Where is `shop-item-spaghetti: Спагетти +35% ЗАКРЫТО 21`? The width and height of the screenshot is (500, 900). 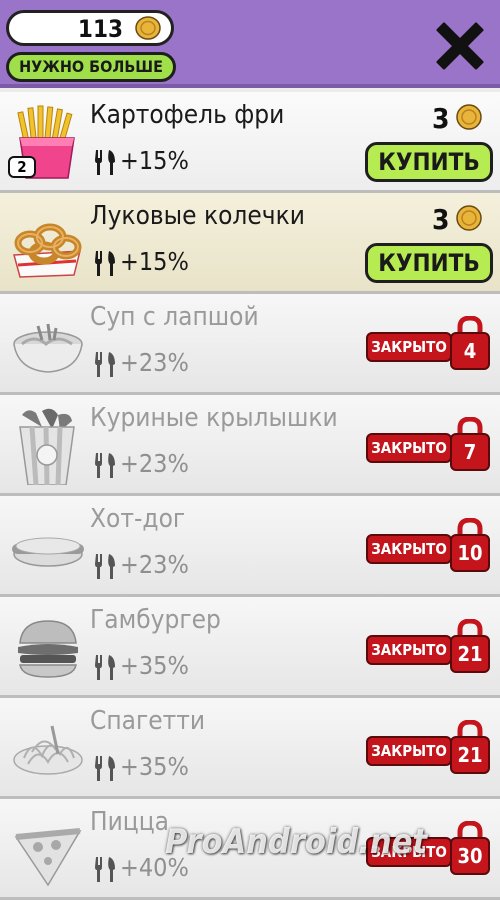 shop-item-spaghetti: Спагетти +35% ЗАКРЫТО 21 is located at coordinates (250, 748).